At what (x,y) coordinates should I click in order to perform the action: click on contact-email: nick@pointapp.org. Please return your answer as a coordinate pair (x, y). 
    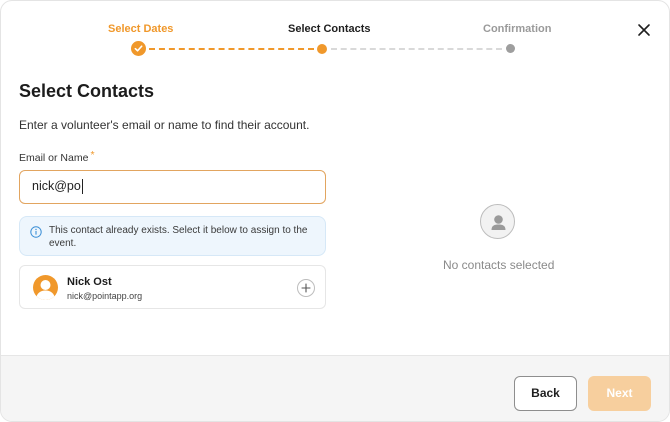
    Looking at the image, I should click on (105, 296).